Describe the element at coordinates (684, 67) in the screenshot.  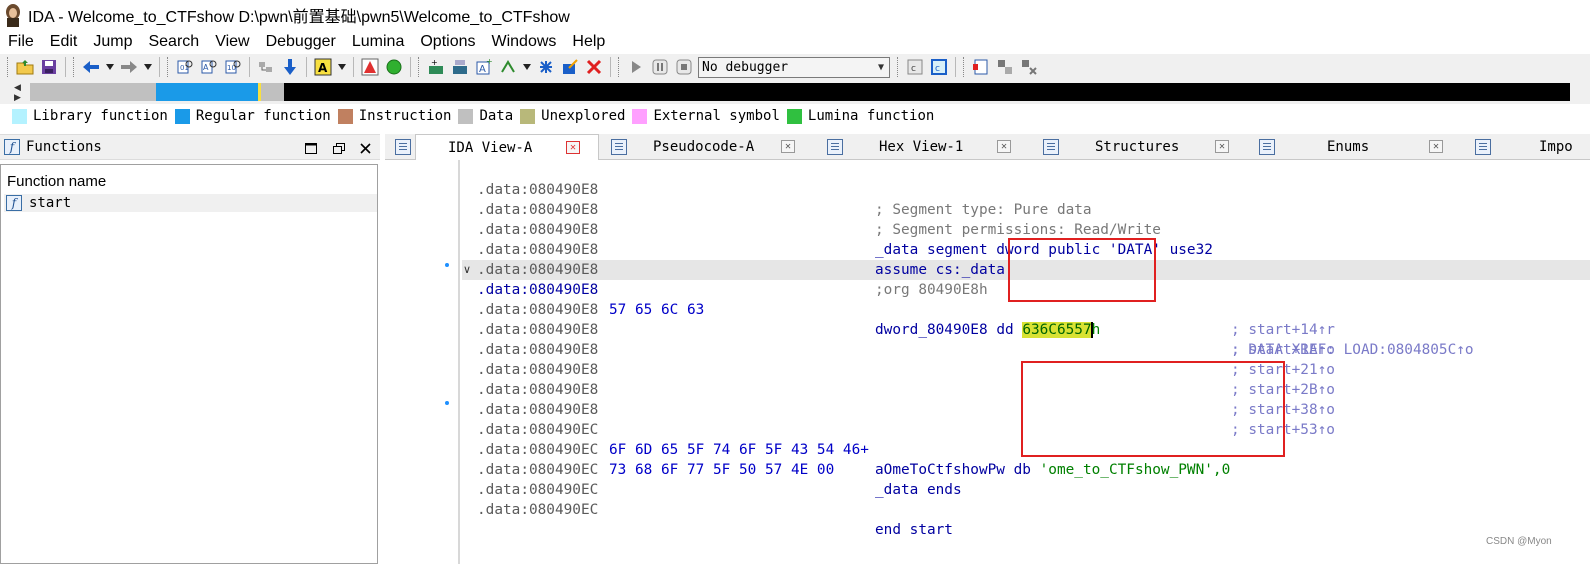
I see `stop-icon` at that location.